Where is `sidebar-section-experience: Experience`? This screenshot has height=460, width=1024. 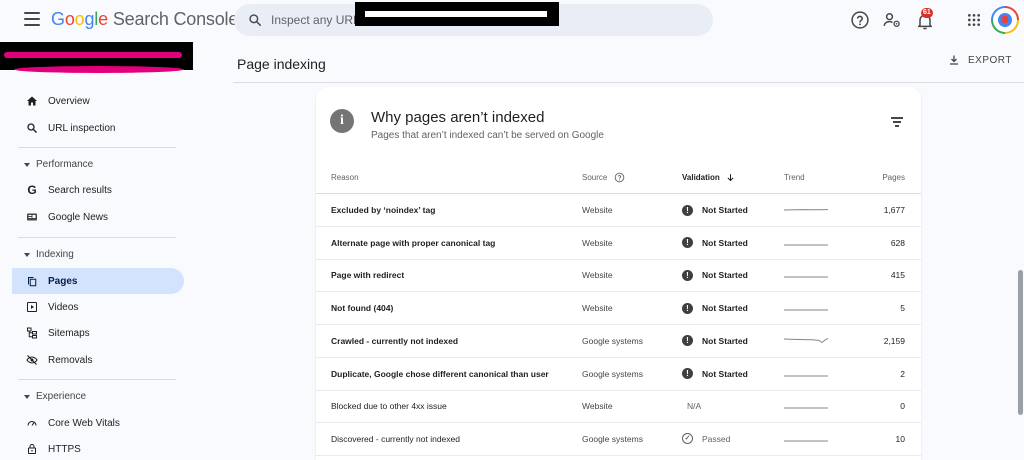
sidebar-section-experience: Experience is located at coordinates (55, 396).